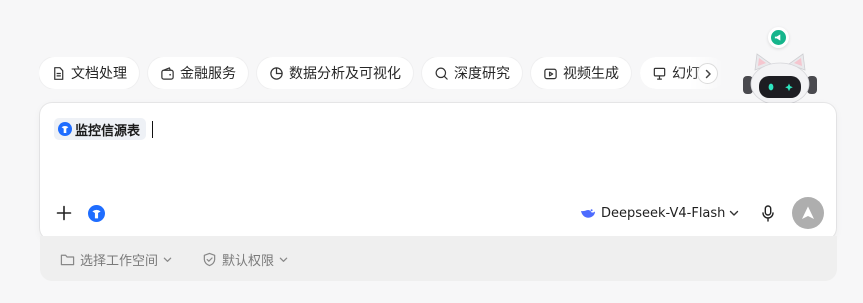 The width and height of the screenshot is (863, 303). What do you see at coordinates (58, 73) in the screenshot?
I see `document-icon` at bounding box center [58, 73].